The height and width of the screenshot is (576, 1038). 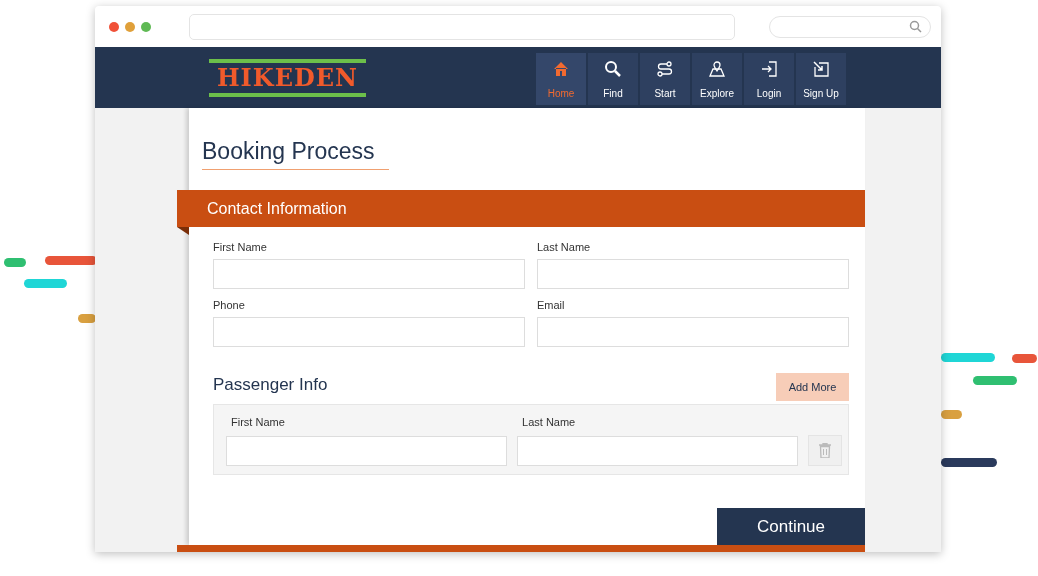 I want to click on maximize-icon, so click(x=146, y=26).